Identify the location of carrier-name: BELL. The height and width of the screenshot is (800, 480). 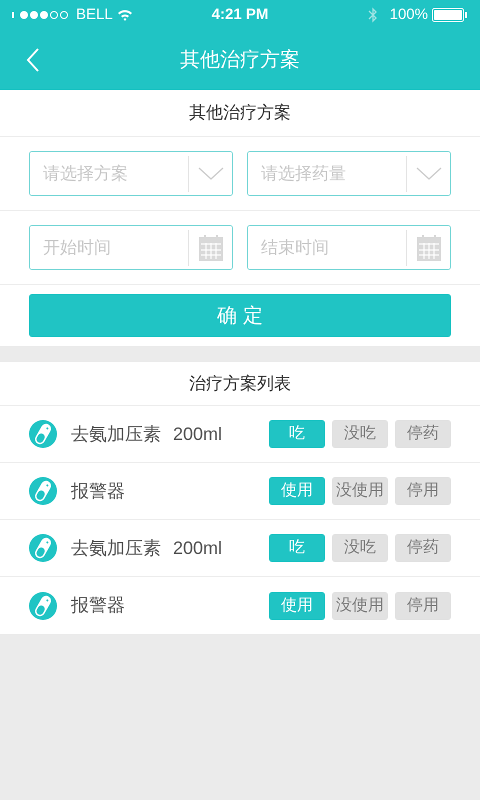
(94, 14).